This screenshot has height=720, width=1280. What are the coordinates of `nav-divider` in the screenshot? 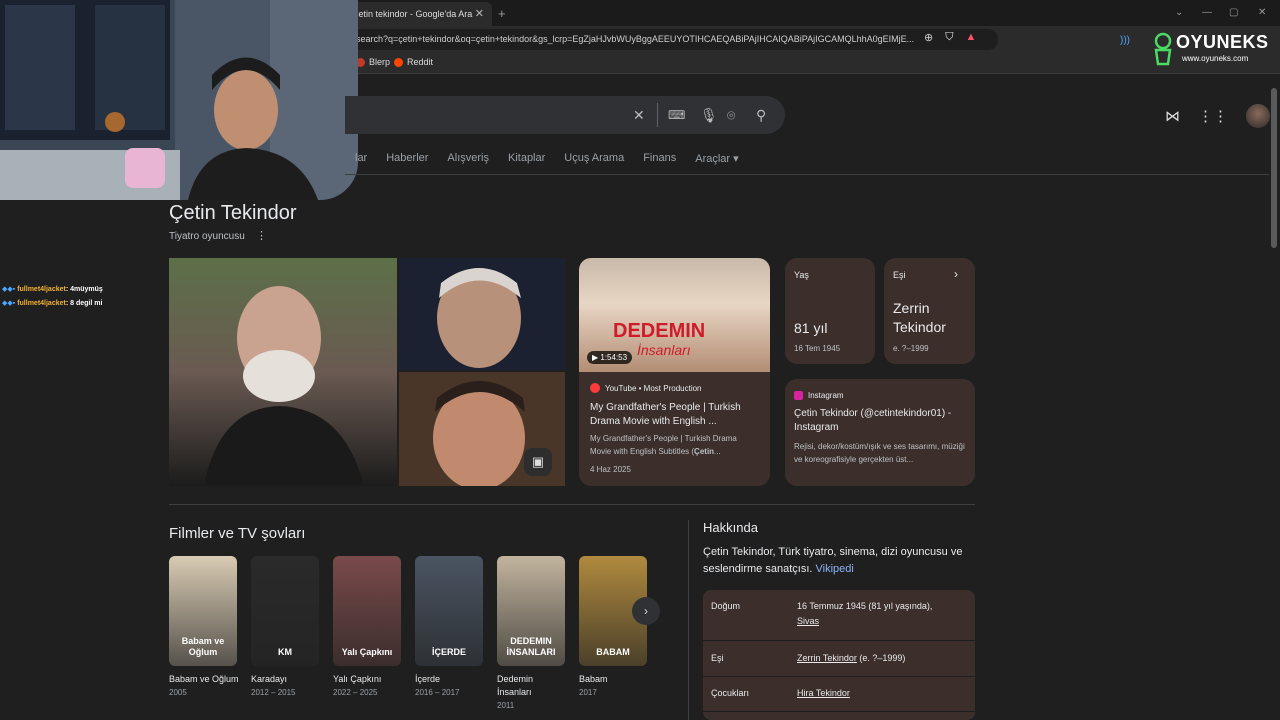 It's located at (807, 174).